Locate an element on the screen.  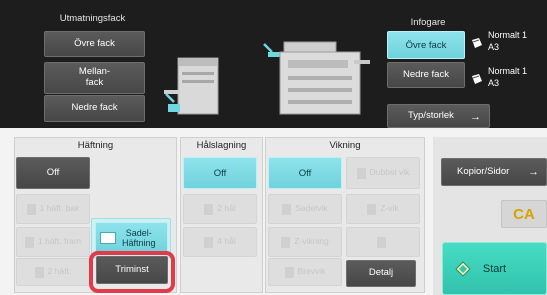
type-size-label: Typ/storlek is located at coordinates (431, 115).